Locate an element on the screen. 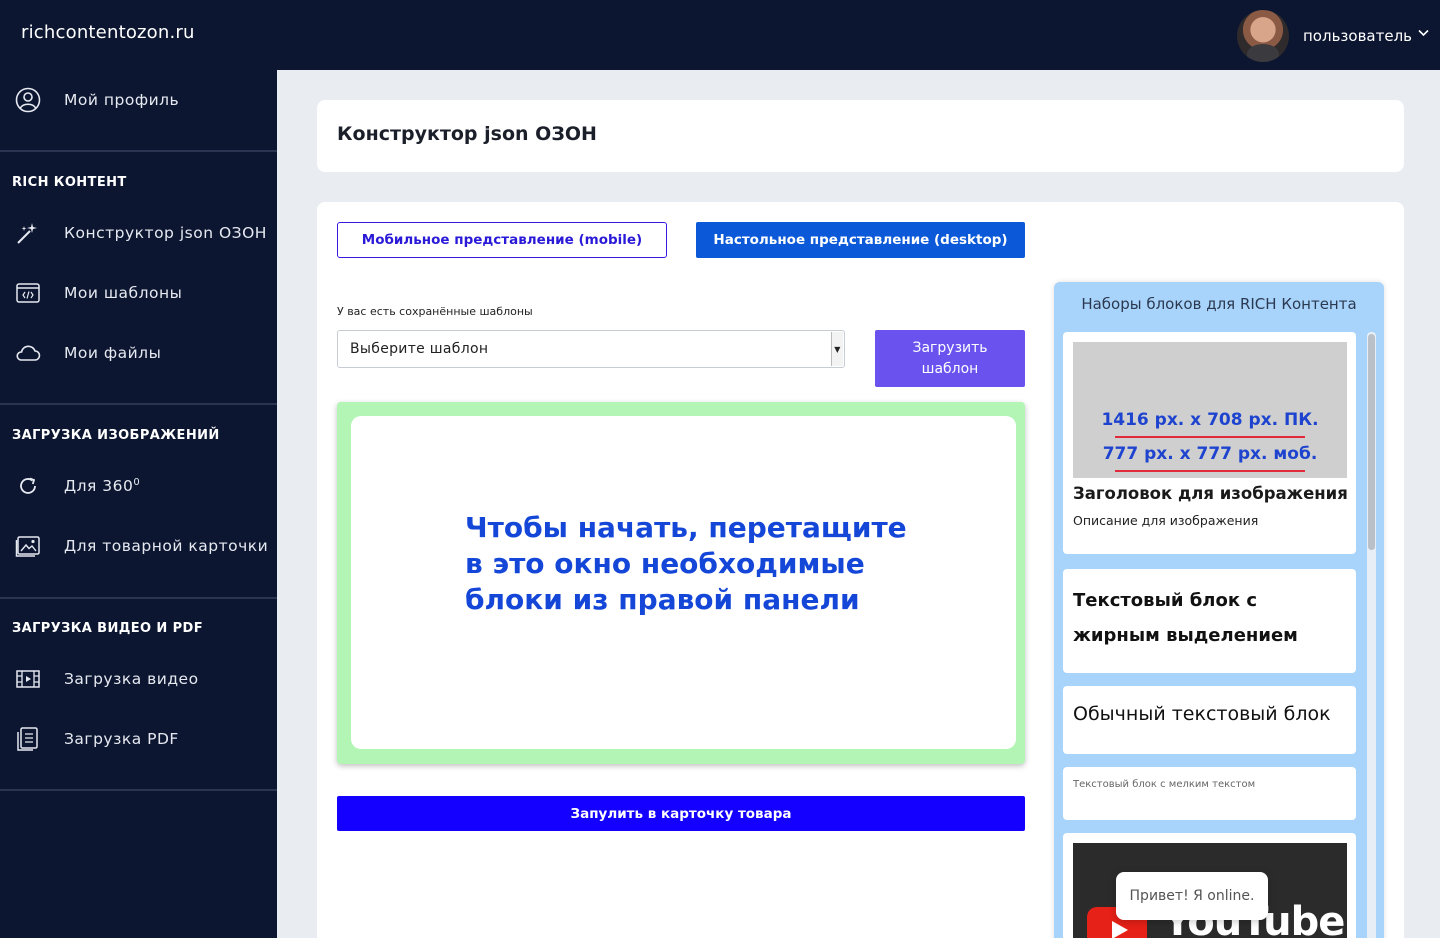 Image resolution: width=1440 pixels, height=938 pixels. block-plain-text: Обычный текстовый блок is located at coordinates (1209, 720).